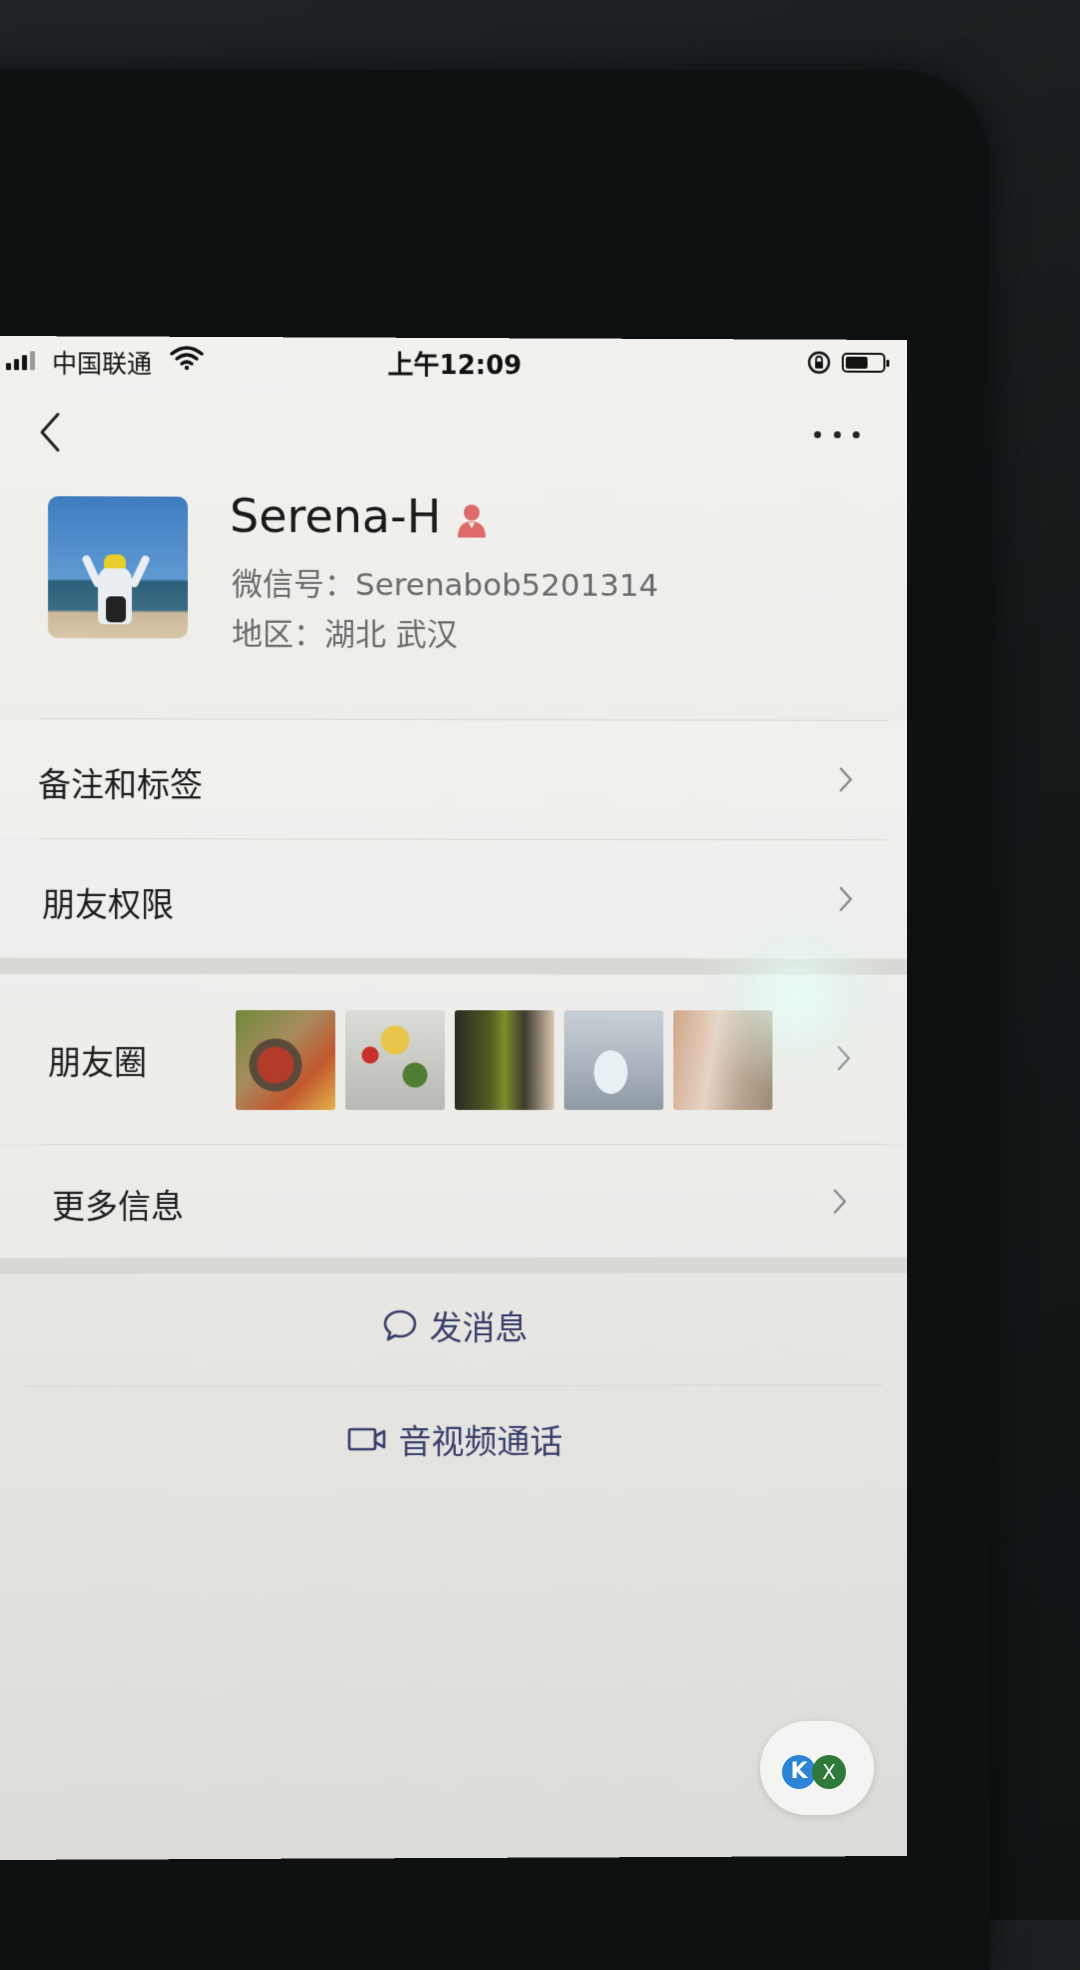  Describe the element at coordinates (400, 1325) in the screenshot. I see `chat-bubble-icon` at that location.